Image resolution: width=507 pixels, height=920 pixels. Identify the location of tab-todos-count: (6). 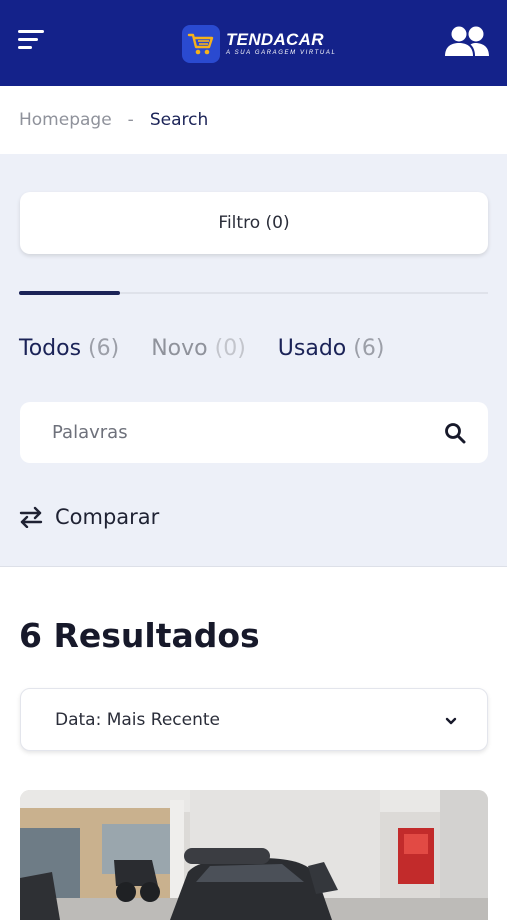
(104, 348).